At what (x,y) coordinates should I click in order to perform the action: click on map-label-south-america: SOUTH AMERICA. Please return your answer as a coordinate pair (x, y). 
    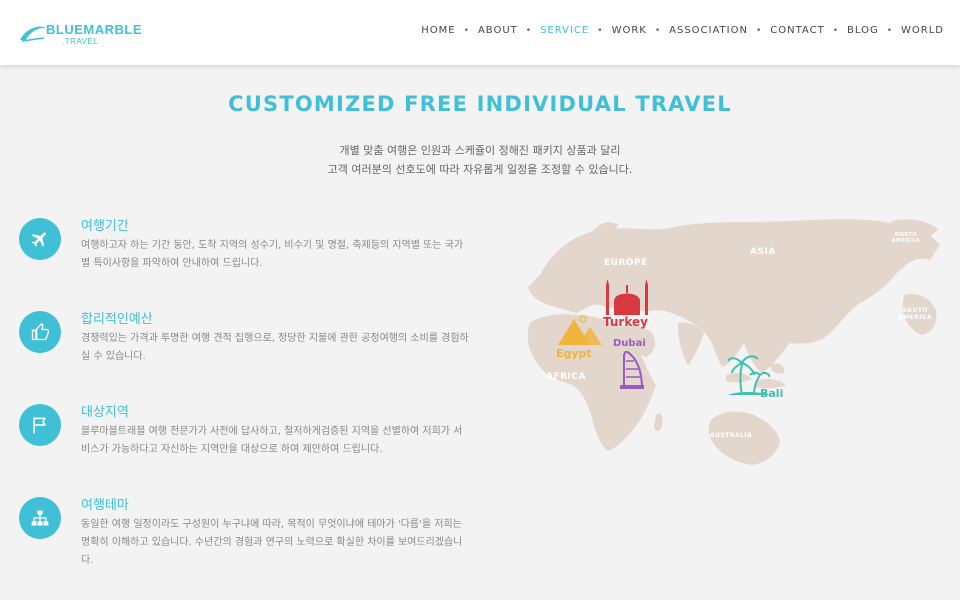
    Looking at the image, I should click on (915, 314).